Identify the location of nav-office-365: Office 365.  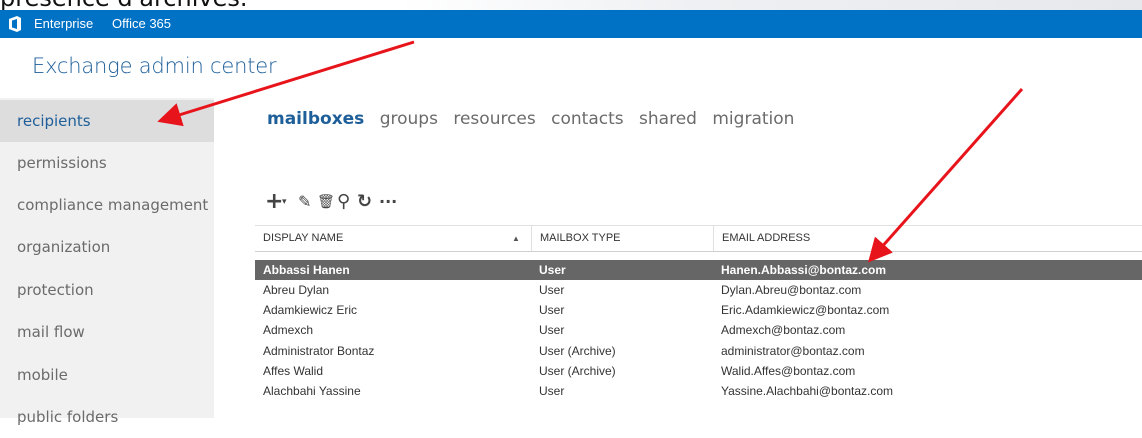
(141, 24).